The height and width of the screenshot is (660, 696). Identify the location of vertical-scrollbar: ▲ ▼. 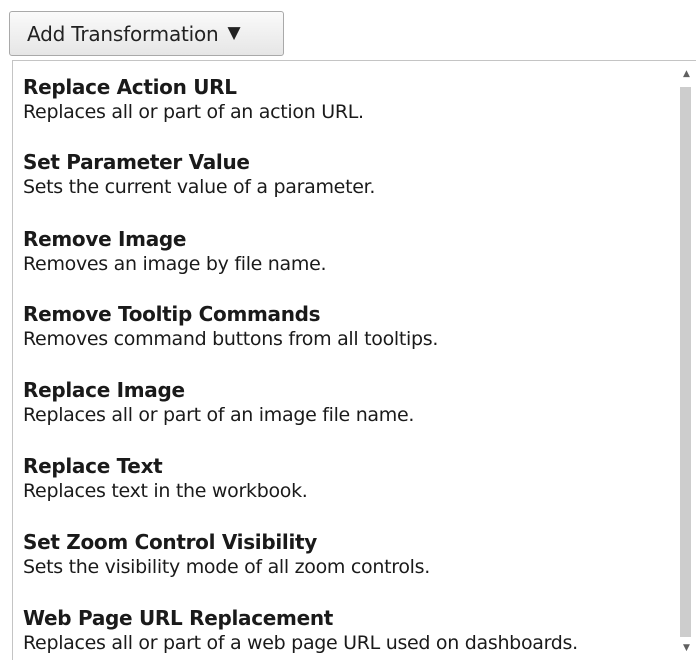
(686, 360).